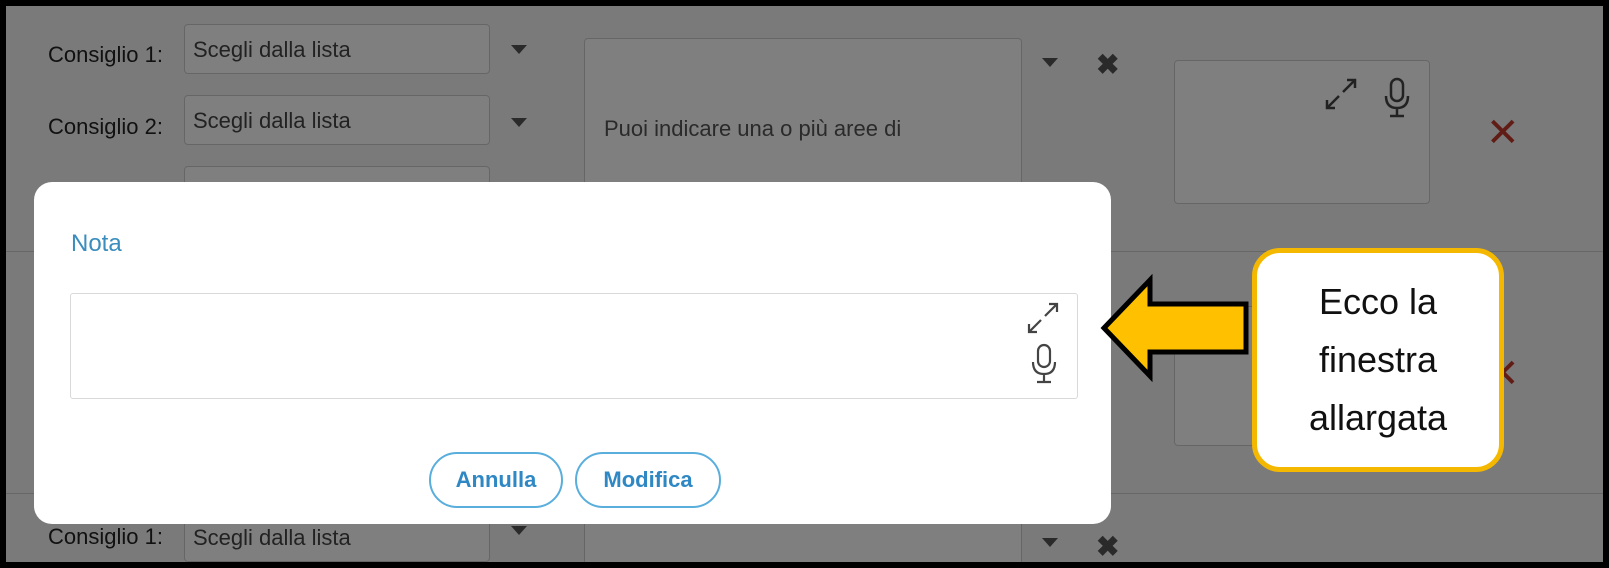 Image resolution: width=1609 pixels, height=568 pixels. I want to click on cancel-button: Annulla, so click(496, 480).